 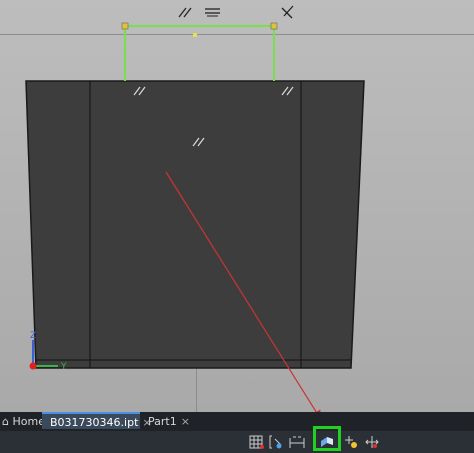 I want to click on sketch-point-right, so click(x=274, y=26).